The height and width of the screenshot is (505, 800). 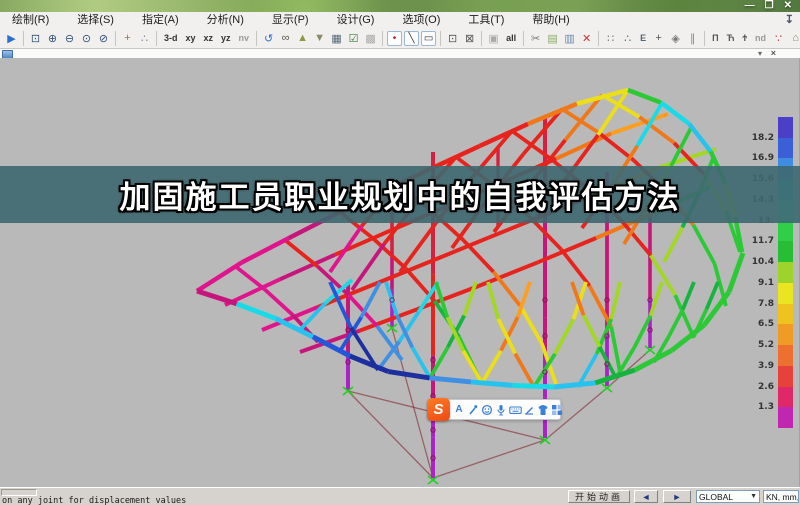 I want to click on ime-handwriting-icon, so click(x=529, y=409).